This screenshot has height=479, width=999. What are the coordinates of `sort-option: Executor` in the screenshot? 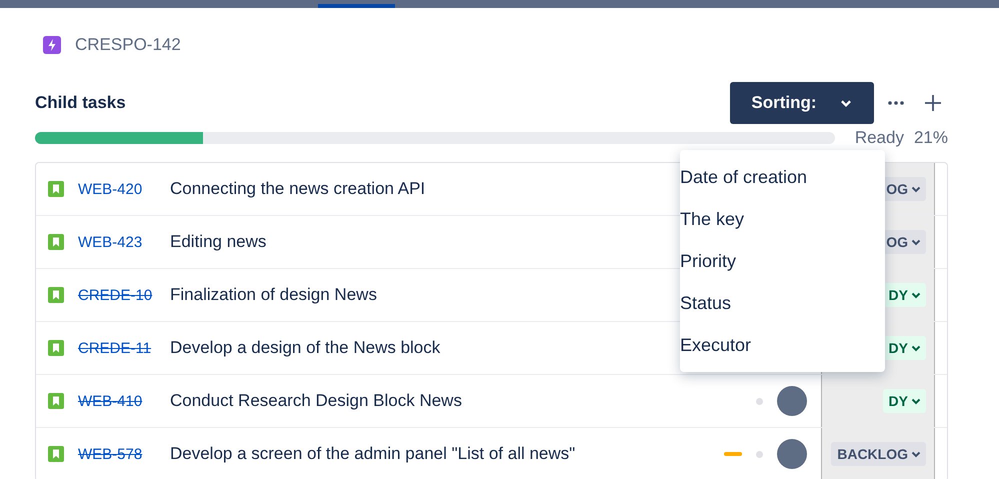 It's located at (782, 345).